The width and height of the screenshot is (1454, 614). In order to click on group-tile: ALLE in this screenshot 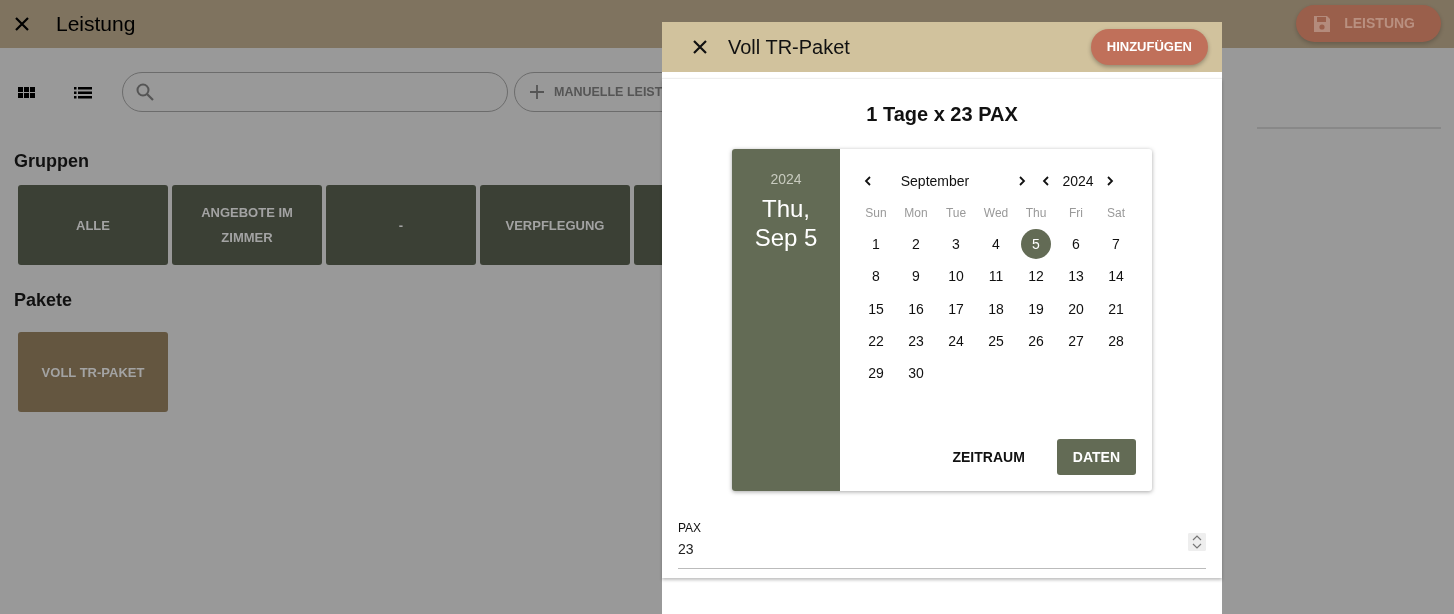, I will do `click(93, 225)`.